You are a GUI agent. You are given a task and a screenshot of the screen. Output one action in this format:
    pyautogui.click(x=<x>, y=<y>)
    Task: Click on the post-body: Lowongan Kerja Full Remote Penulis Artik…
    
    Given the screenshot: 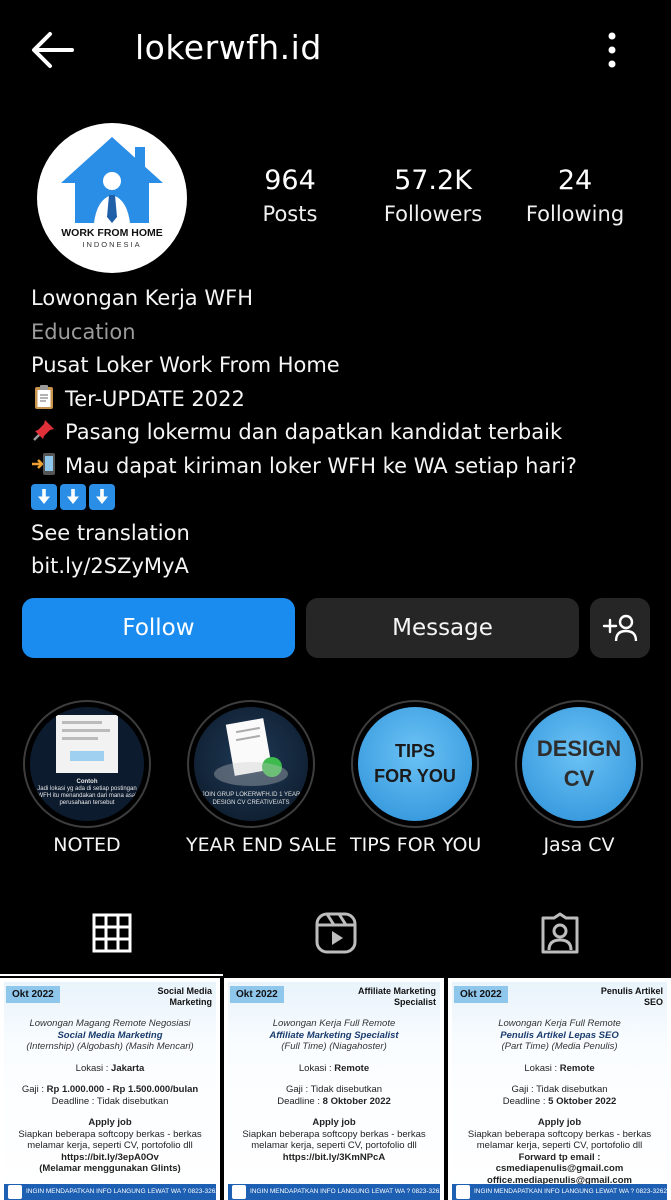 What is the action you would take?
    pyautogui.click(x=559, y=1102)
    